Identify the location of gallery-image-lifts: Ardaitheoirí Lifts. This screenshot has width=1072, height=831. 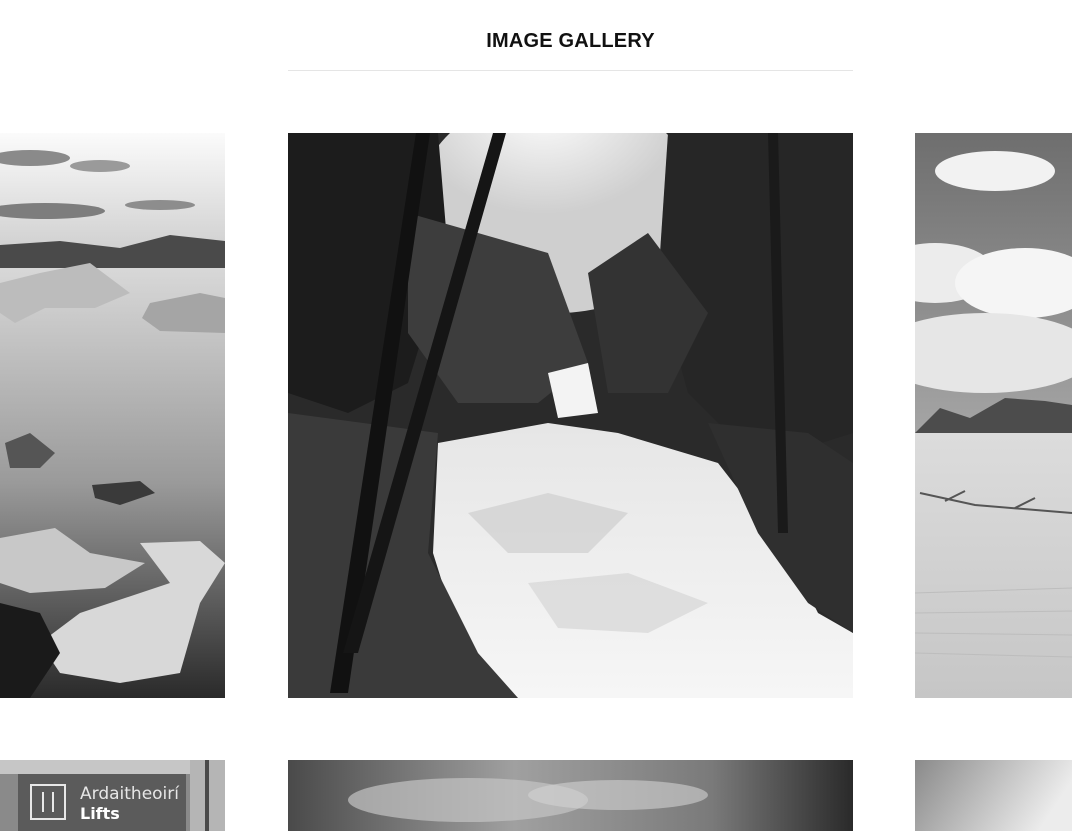
(112, 795).